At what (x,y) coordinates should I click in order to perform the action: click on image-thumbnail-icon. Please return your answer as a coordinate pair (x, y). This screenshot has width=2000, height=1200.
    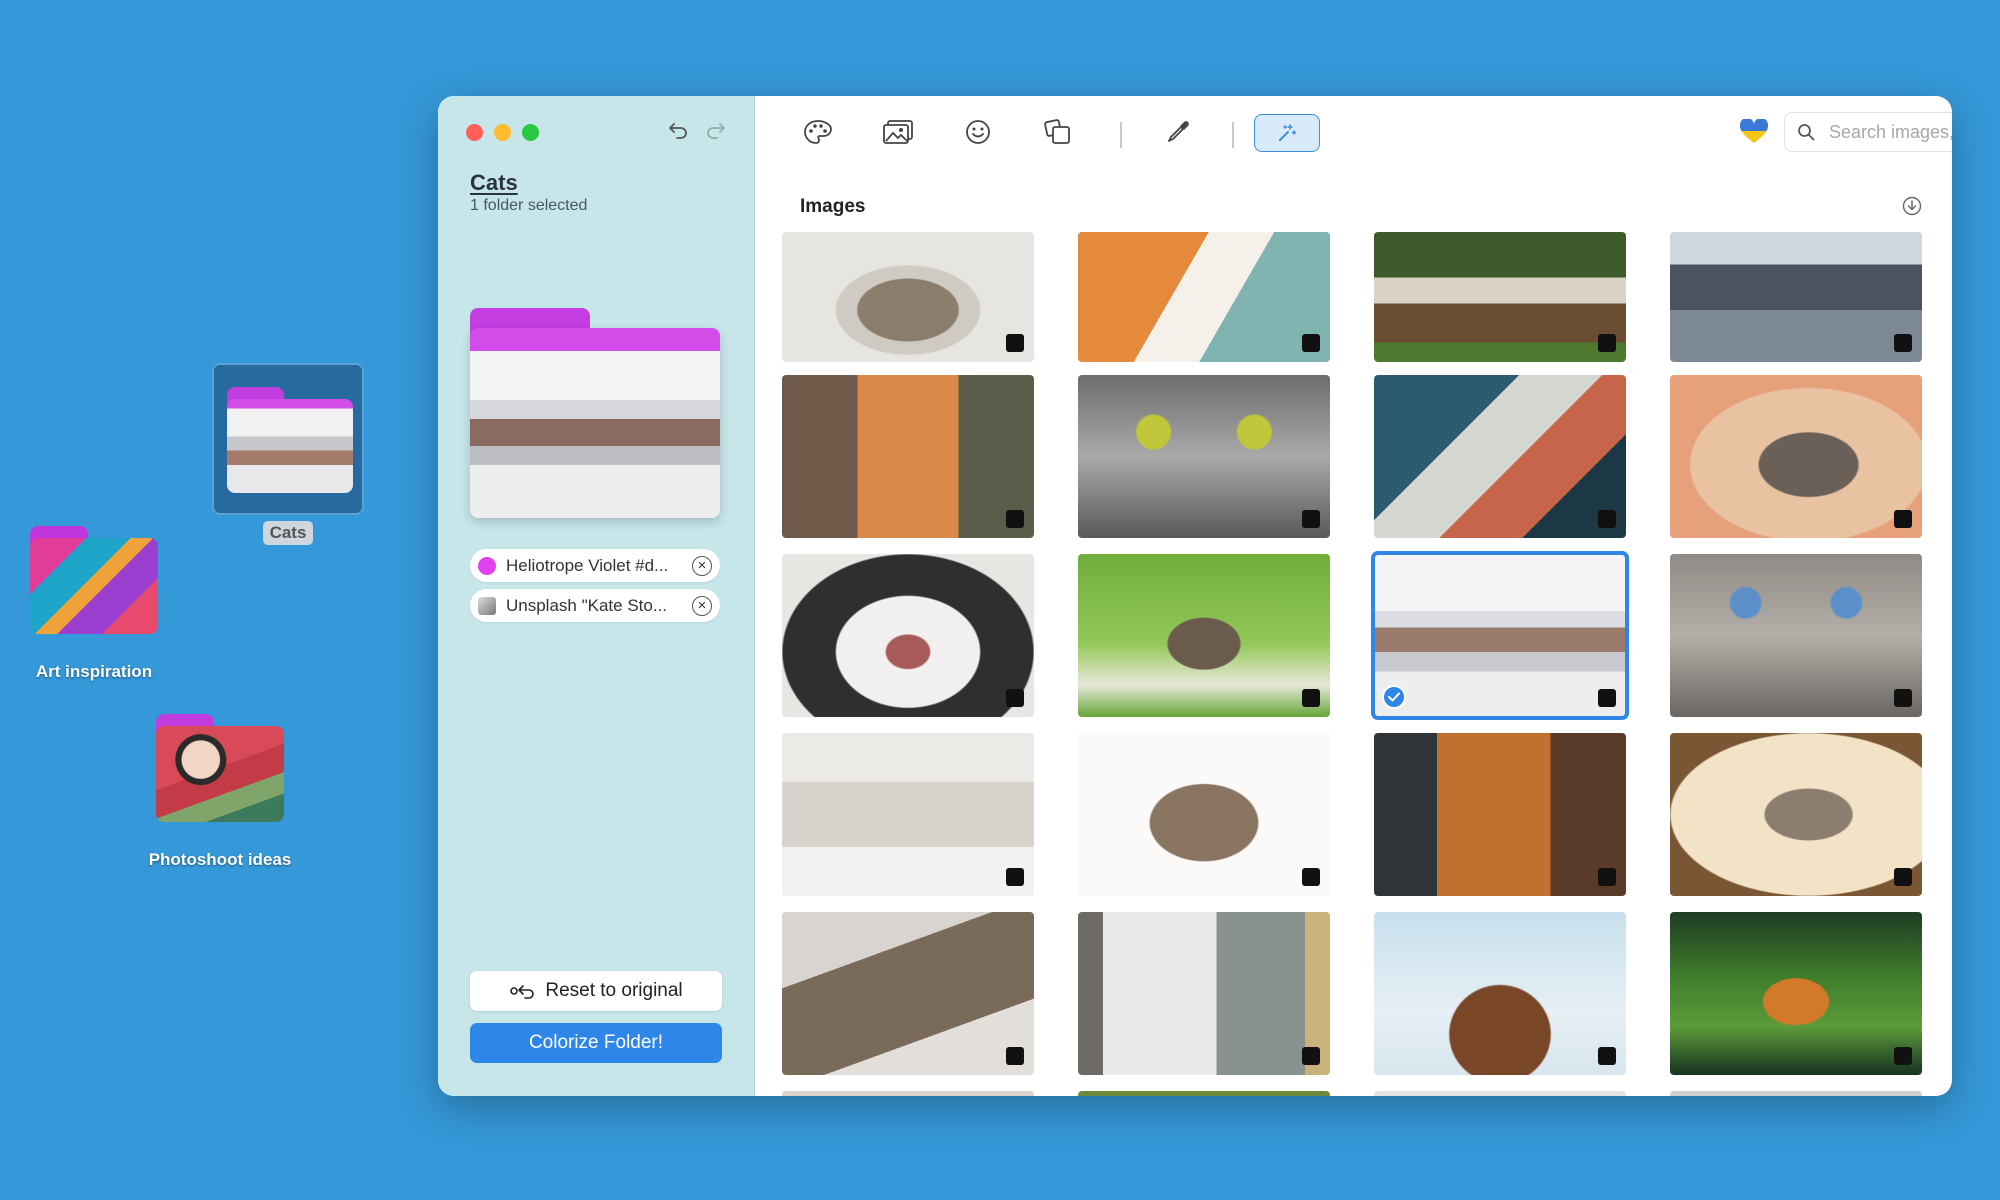
    Looking at the image, I should click on (487, 605).